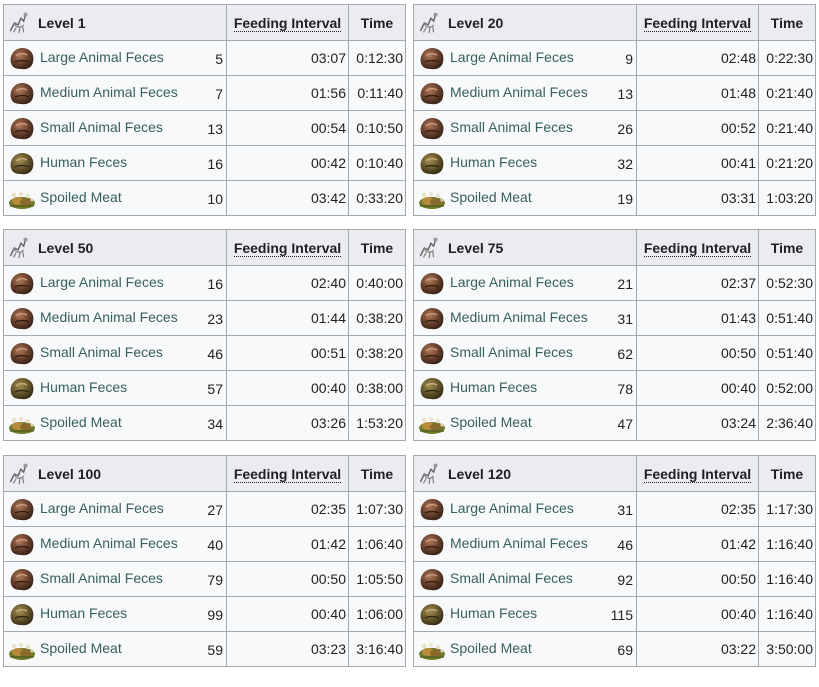  What do you see at coordinates (204, 128) in the screenshot?
I see `table-row: Small Animal Feces 13 00:54 0:10:50` at bounding box center [204, 128].